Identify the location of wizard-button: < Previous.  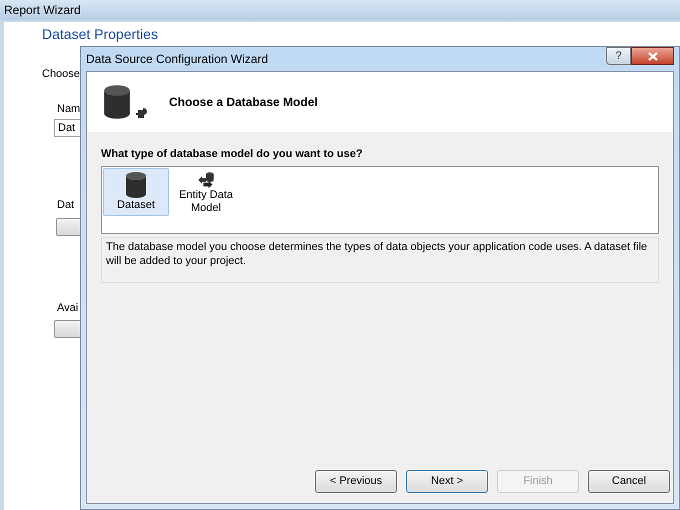
(356, 481).